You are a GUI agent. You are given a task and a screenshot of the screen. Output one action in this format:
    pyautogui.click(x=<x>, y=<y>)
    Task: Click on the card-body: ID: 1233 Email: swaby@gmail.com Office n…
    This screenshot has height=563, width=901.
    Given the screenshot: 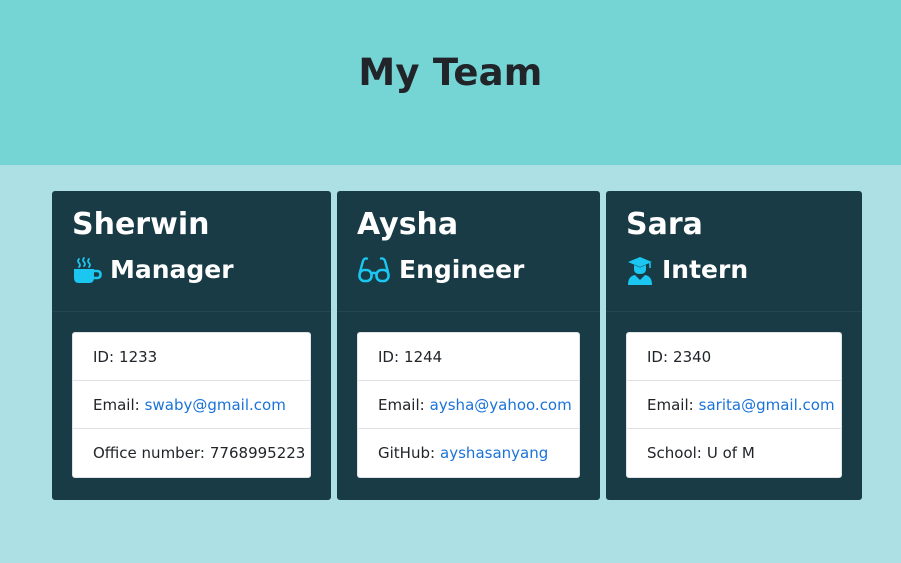 What is the action you would take?
    pyautogui.click(x=191, y=395)
    